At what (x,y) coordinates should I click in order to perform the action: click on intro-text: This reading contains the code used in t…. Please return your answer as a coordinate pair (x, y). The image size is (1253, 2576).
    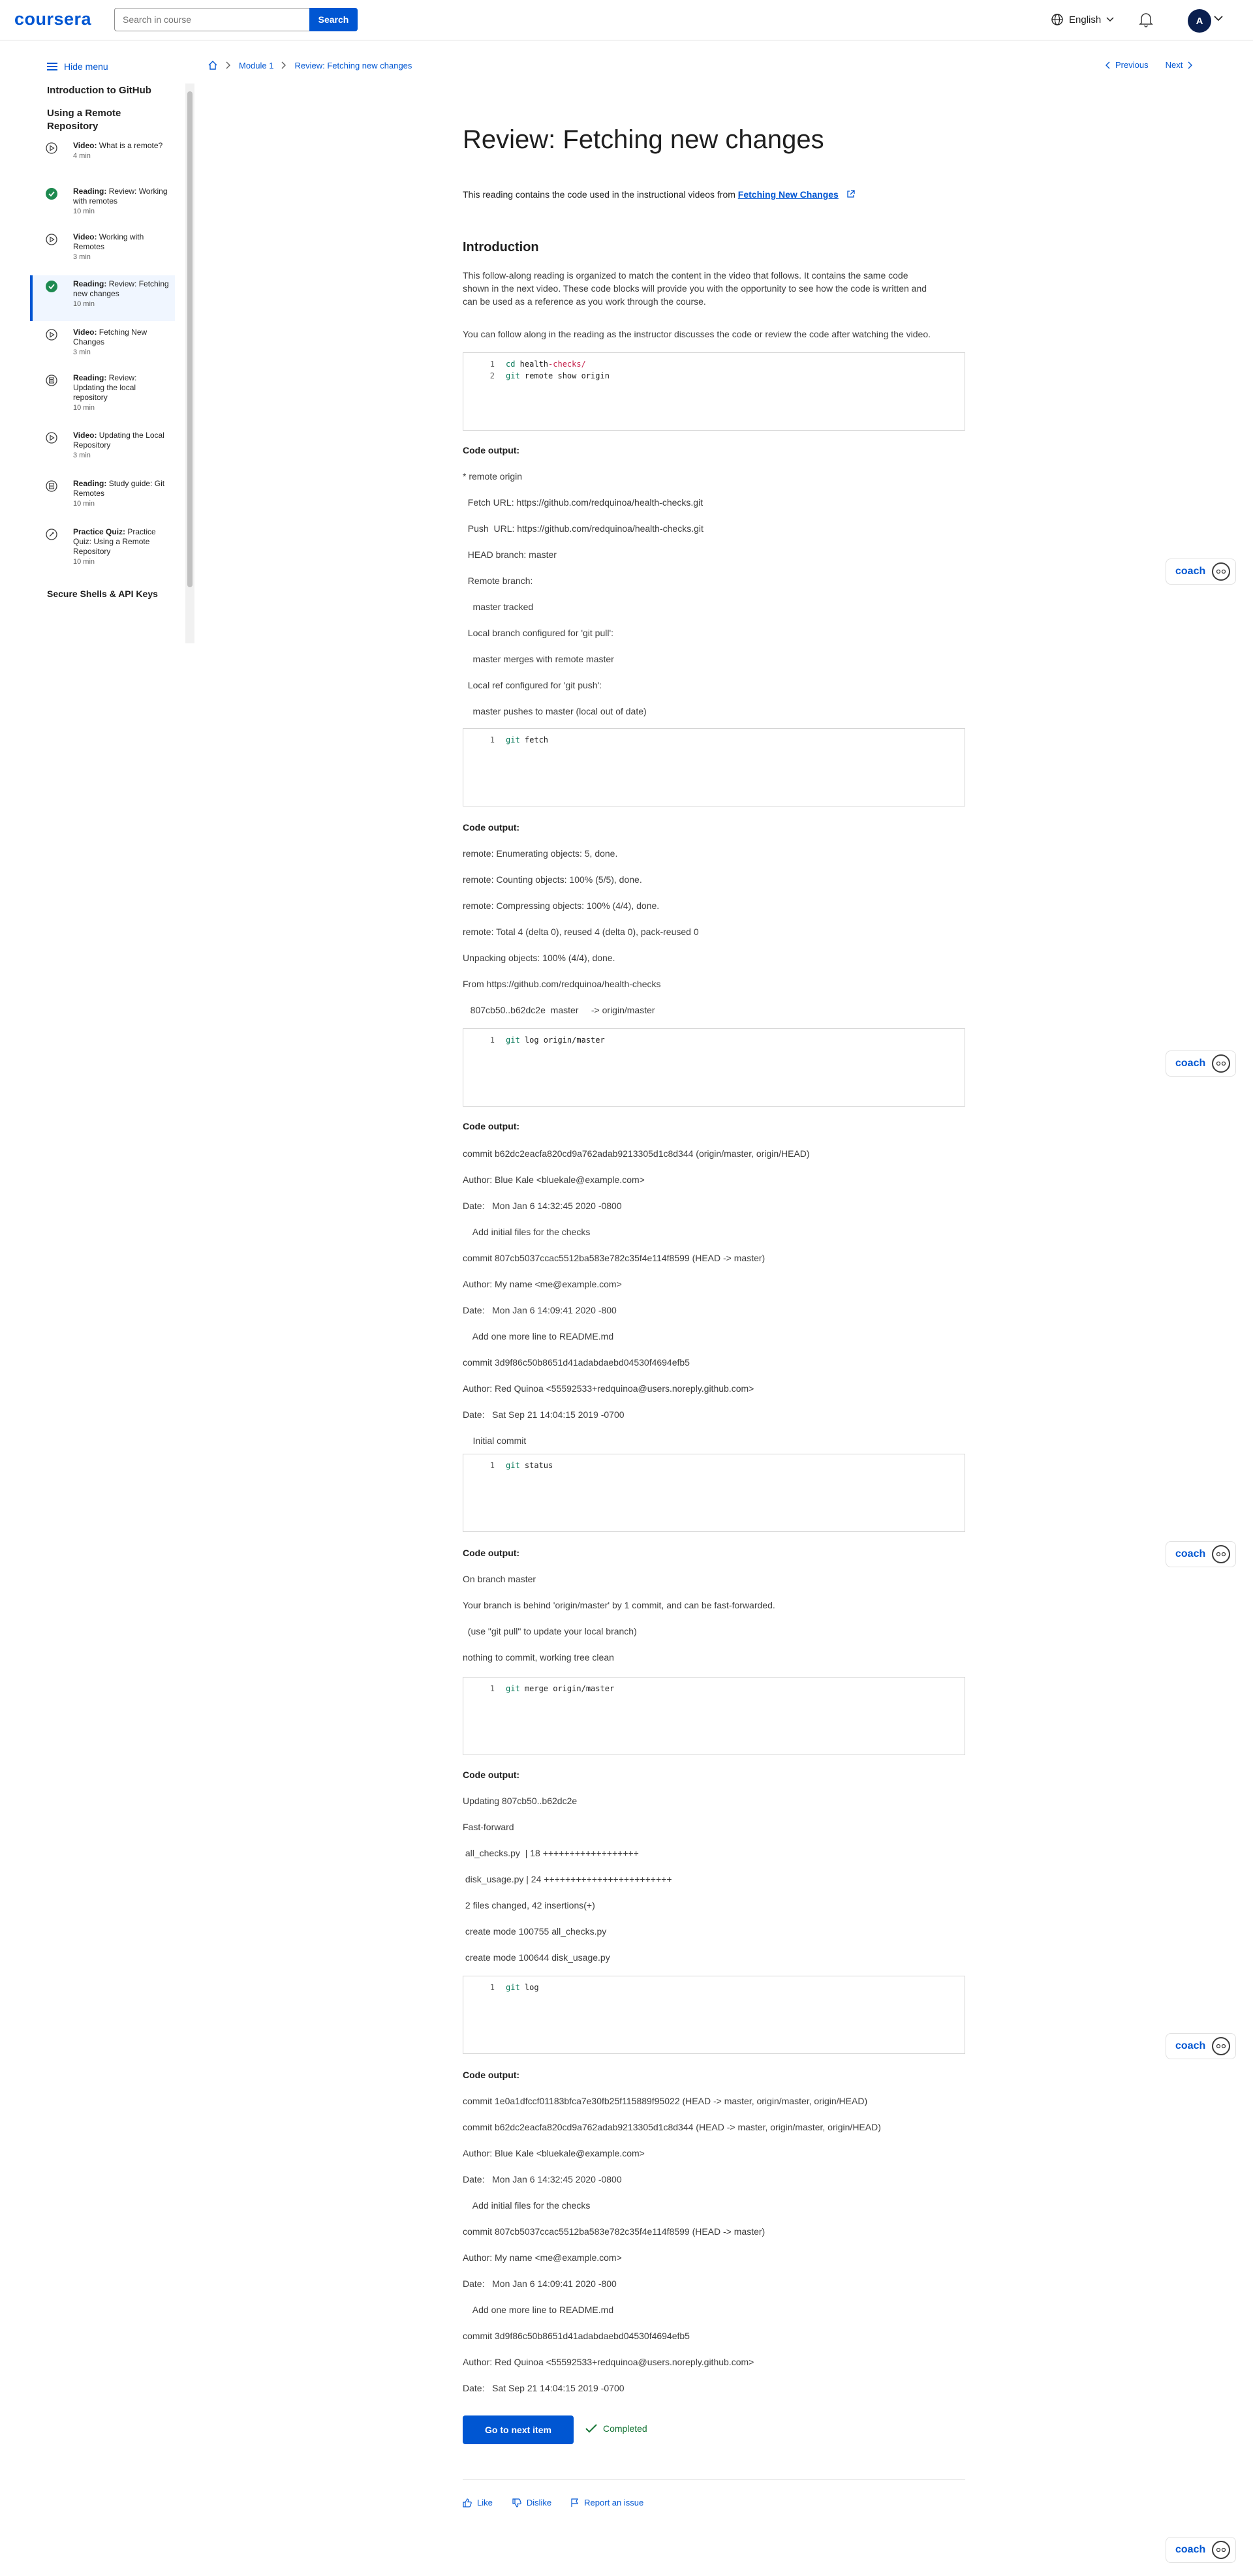
    Looking at the image, I should click on (600, 194).